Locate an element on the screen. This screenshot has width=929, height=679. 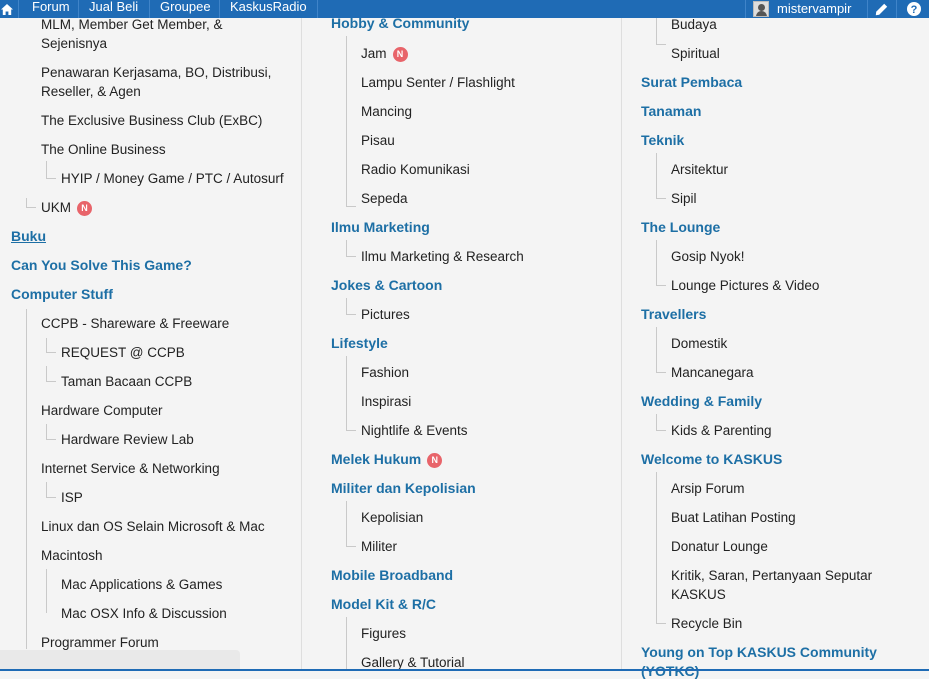
subforum-mancing: Mancing is located at coordinates (386, 111).